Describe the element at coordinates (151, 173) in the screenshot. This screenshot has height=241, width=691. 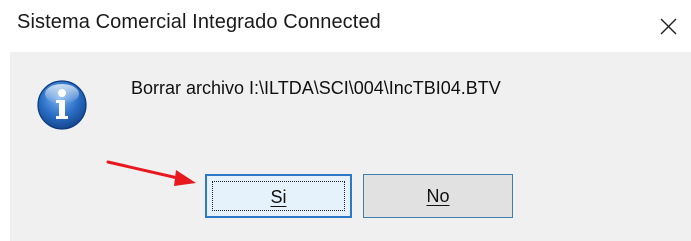
I see `red-arrow-annotation` at that location.